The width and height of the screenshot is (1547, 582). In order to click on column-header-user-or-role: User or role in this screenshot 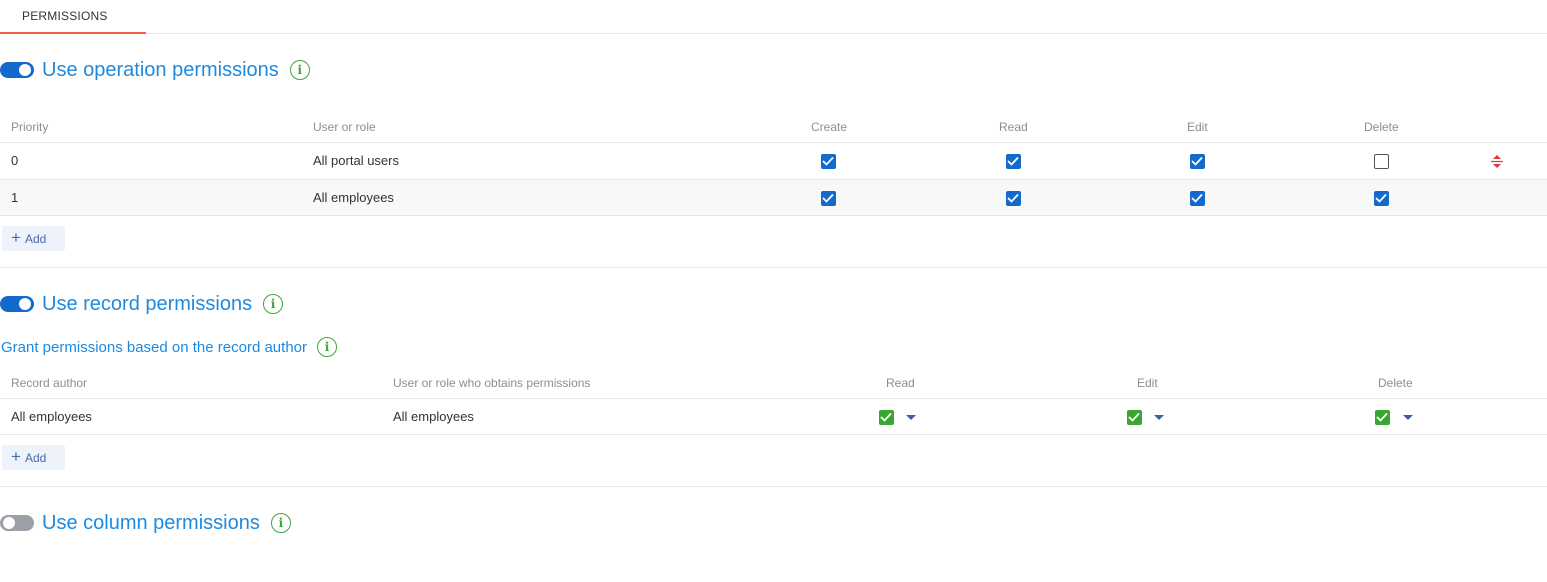, I will do `click(344, 127)`.